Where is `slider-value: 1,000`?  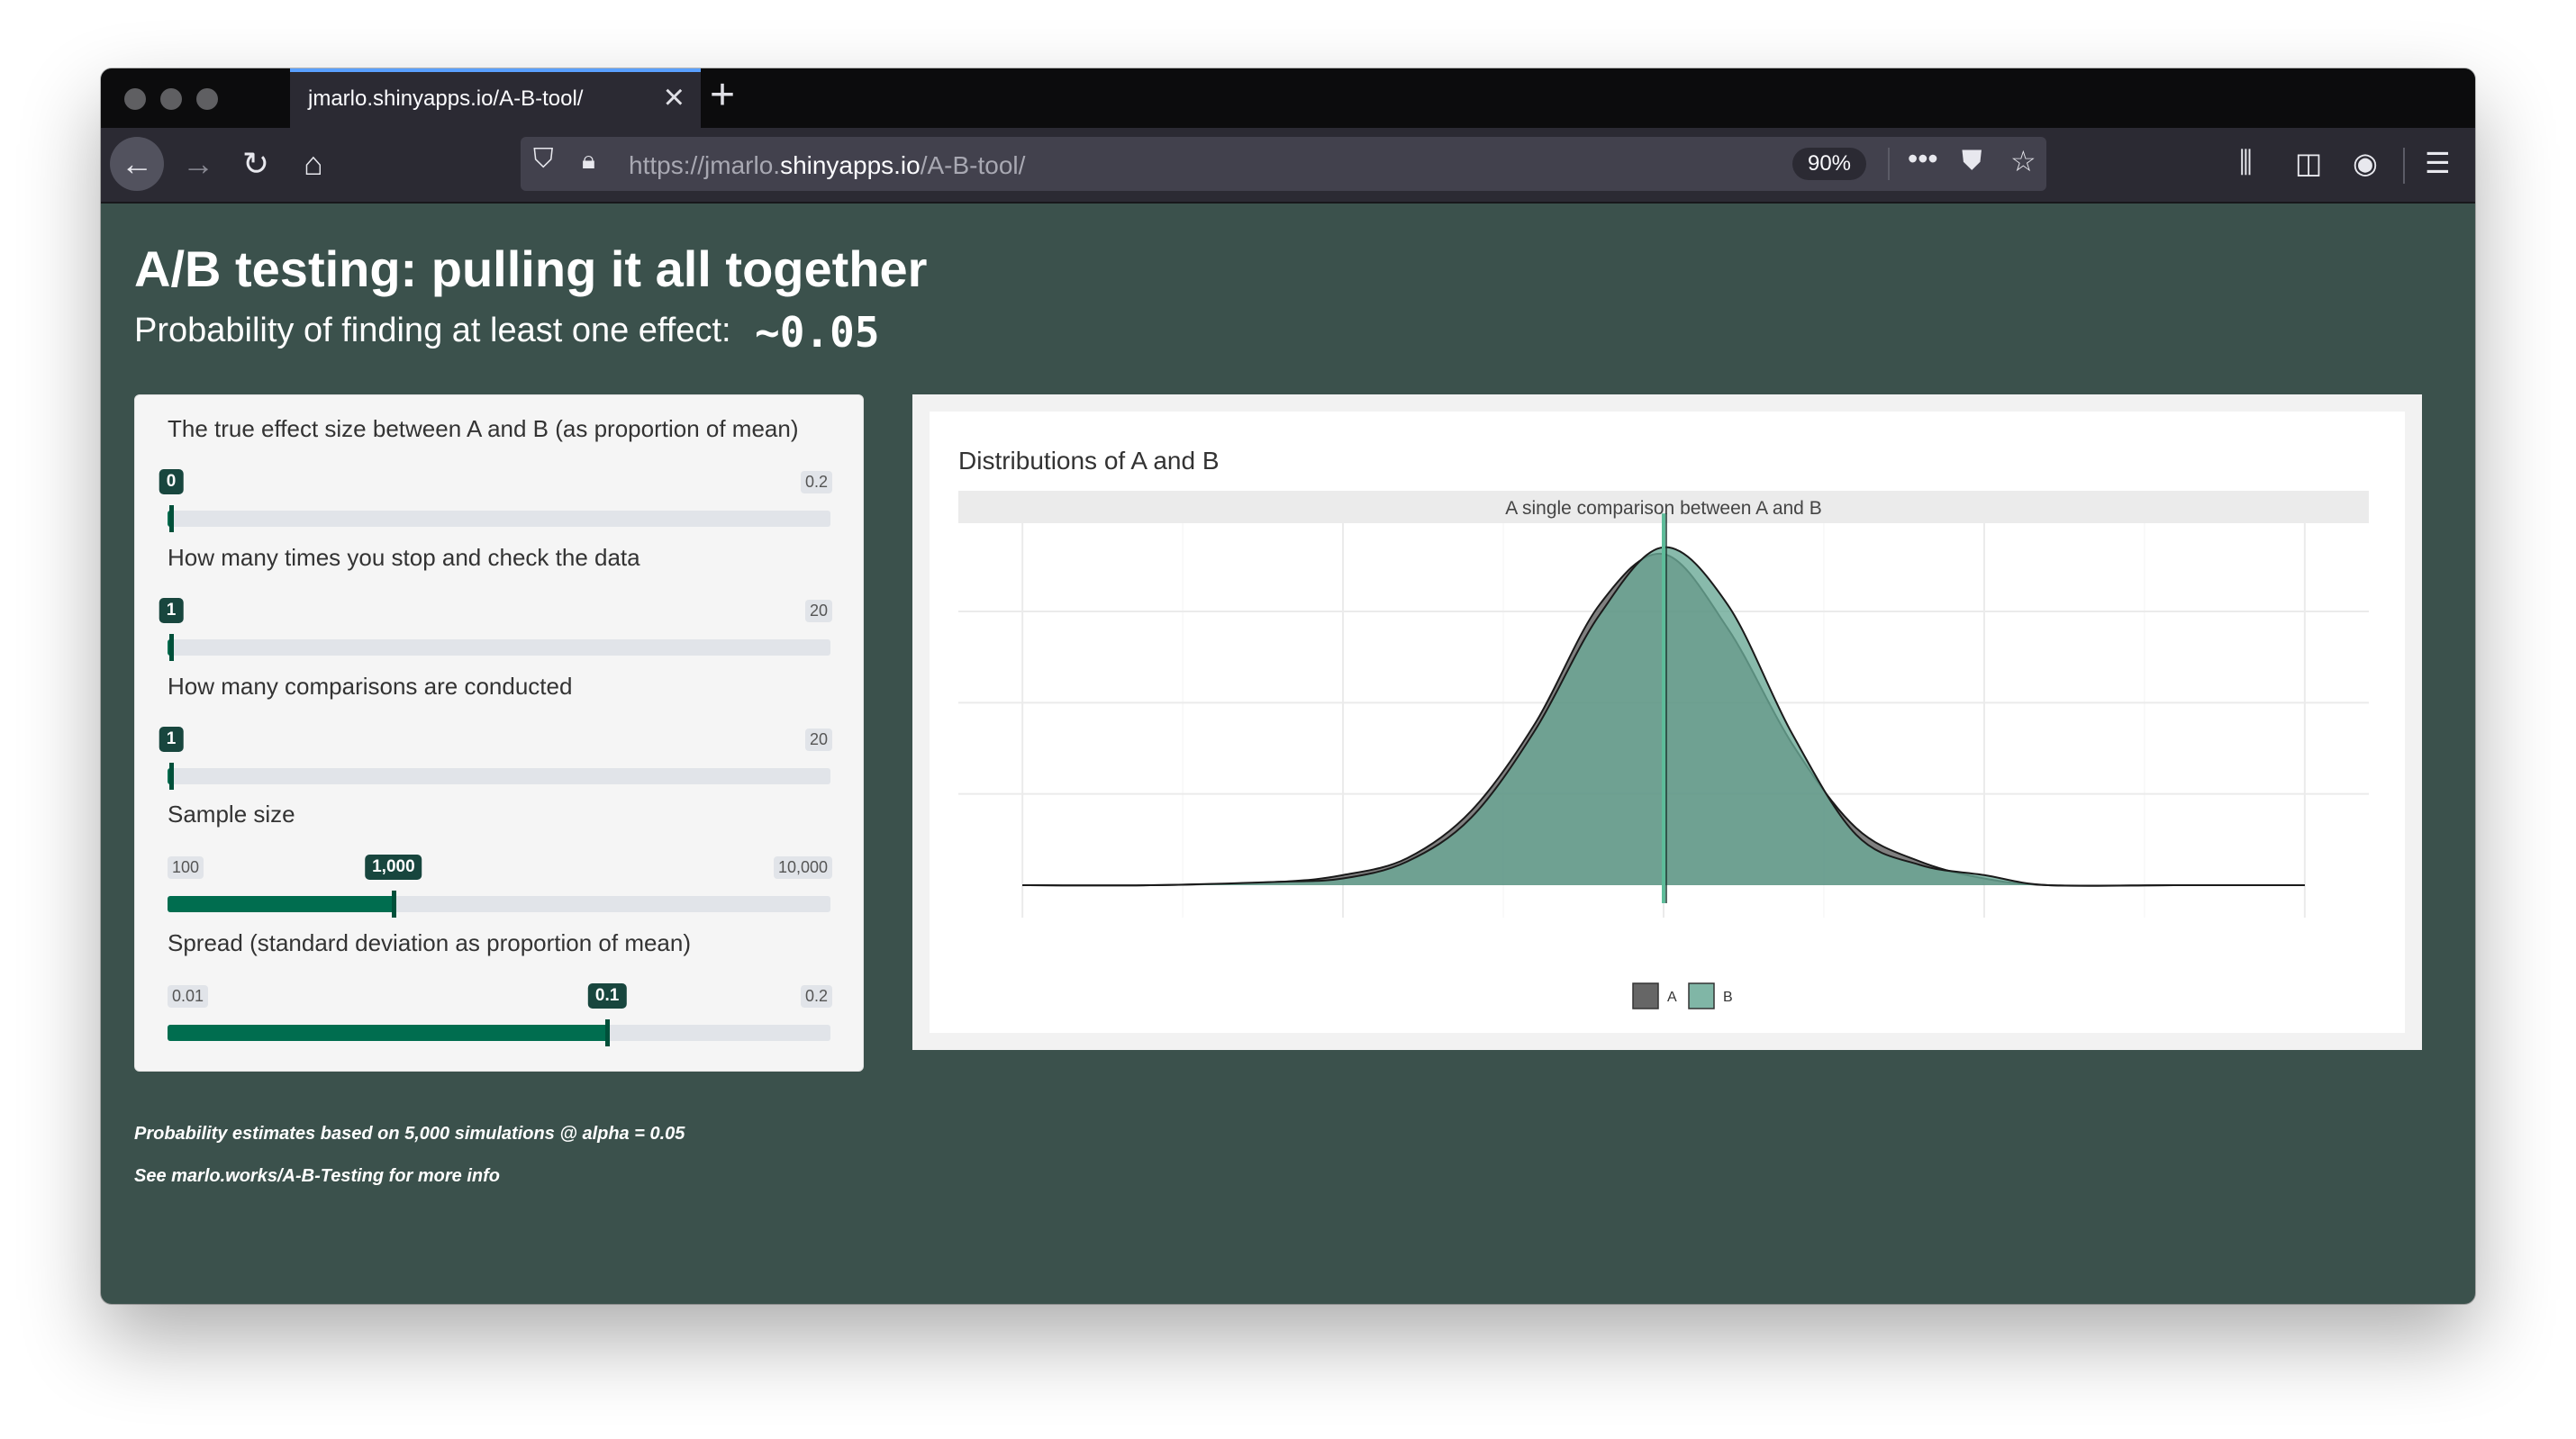
slider-value: 1,000 is located at coordinates (393, 867).